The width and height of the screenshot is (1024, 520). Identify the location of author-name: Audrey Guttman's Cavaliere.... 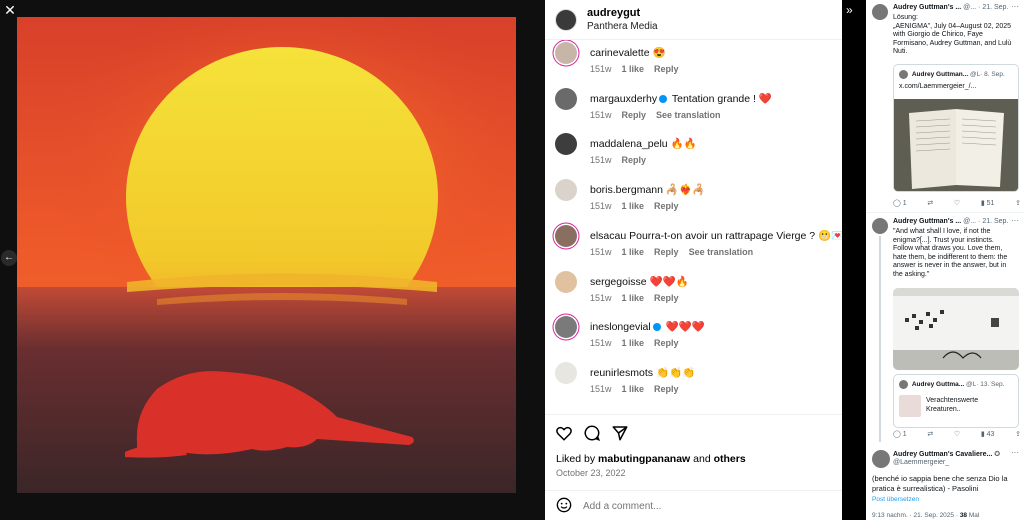
(942, 454).